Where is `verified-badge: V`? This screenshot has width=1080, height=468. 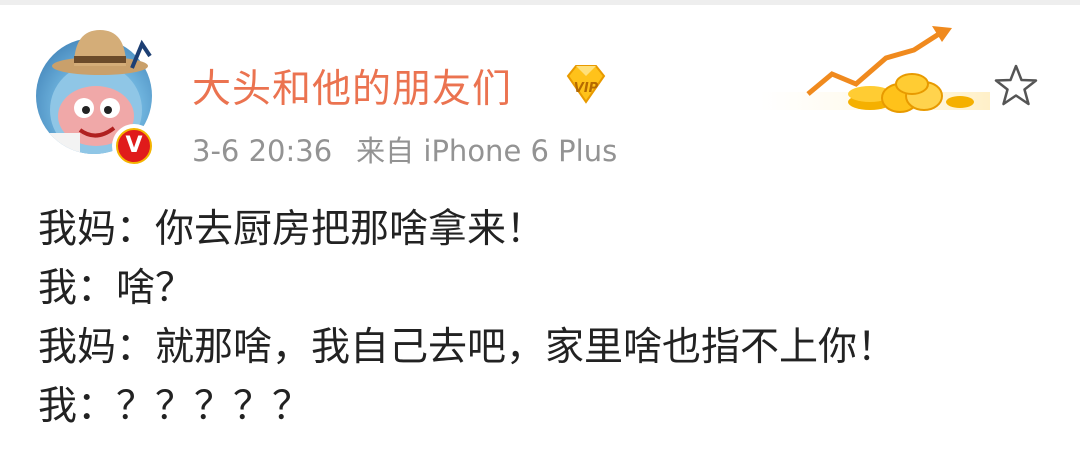 verified-badge: V is located at coordinates (134, 146).